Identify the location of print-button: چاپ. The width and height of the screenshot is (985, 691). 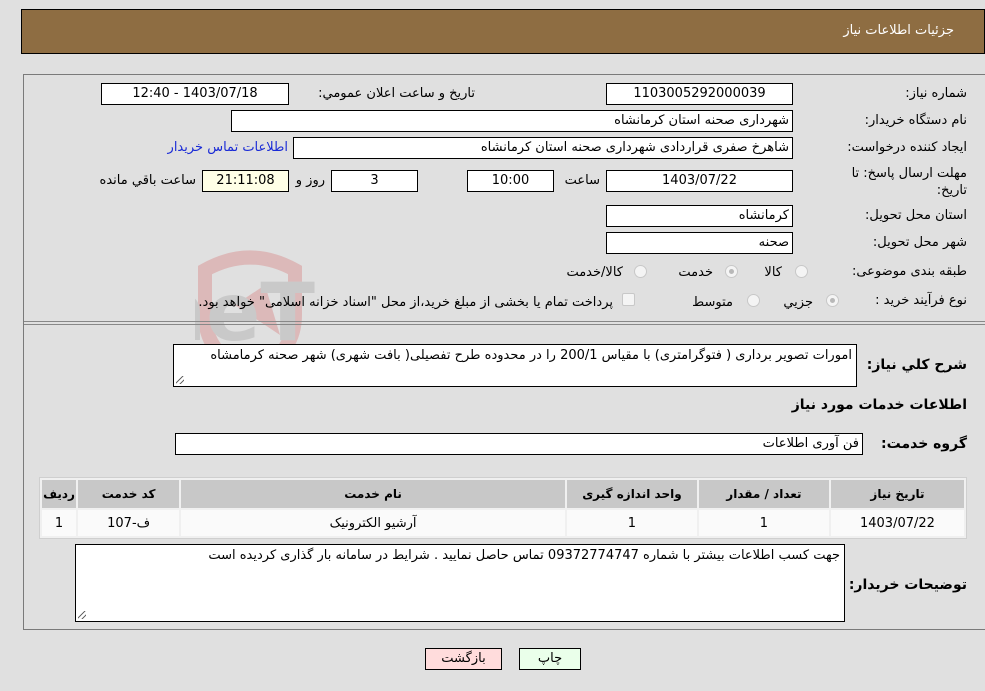
(550, 659).